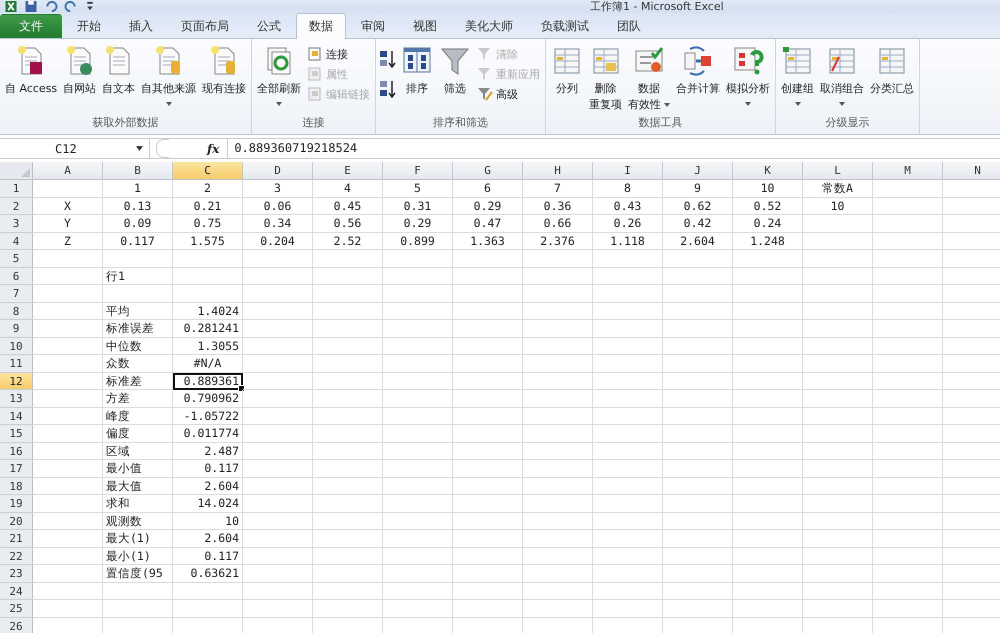 This screenshot has height=633, width=1000. Describe the element at coordinates (31, 26) in the screenshot. I see `file-tab: 文件` at that location.